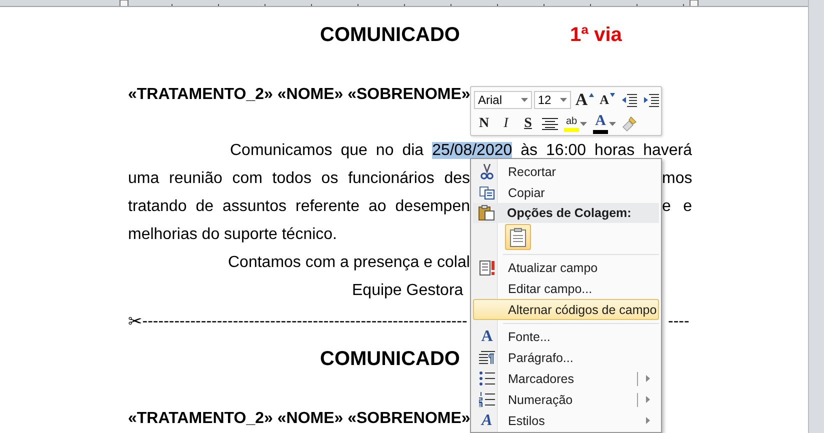  What do you see at coordinates (460, 151) in the screenshot?
I see `paragraph-line: Comunicamos que no dia 25/08/2020 às 16:00 horas haverá` at bounding box center [460, 151].